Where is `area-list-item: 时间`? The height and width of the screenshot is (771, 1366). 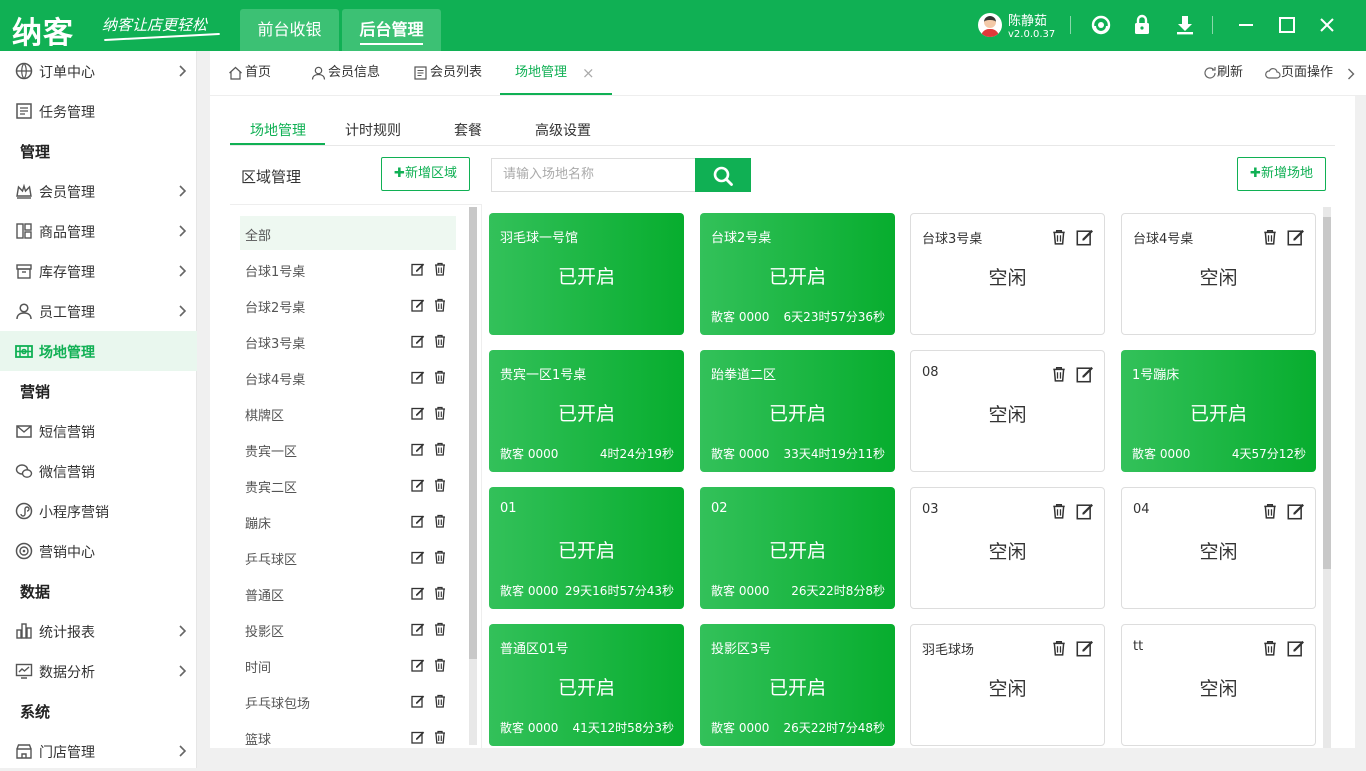 area-list-item: 时间 is located at coordinates (348, 665).